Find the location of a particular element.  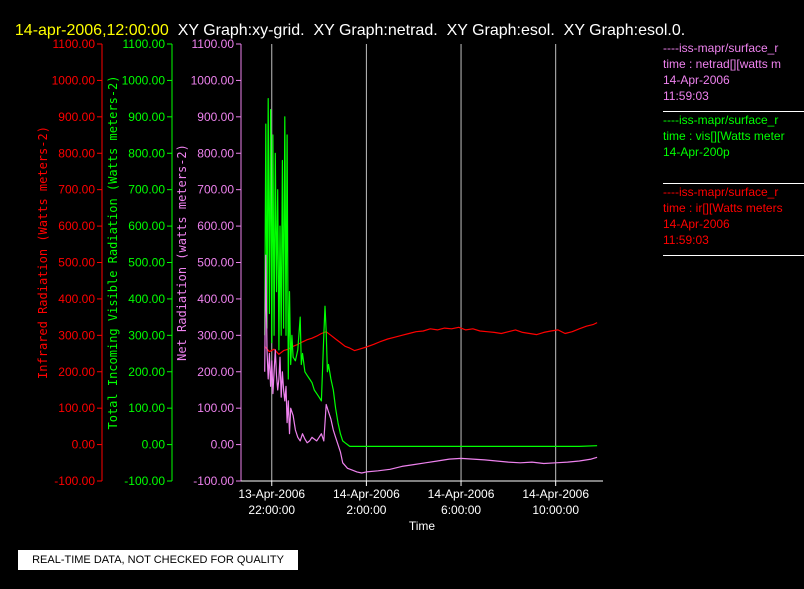

y-axis-1-tick-label-900: 900.00 is located at coordinates (146, 117).